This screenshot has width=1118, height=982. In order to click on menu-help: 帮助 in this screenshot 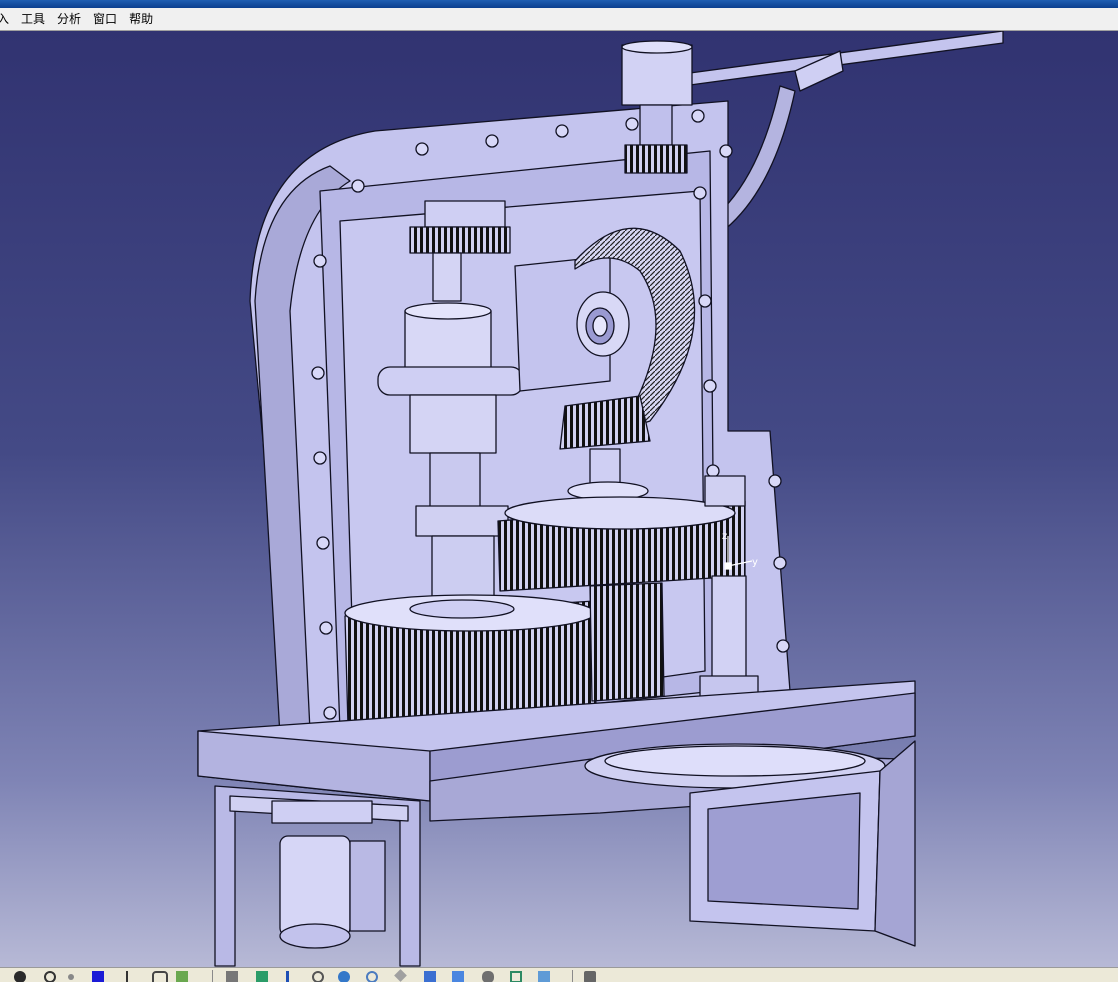, I will do `click(141, 19)`.